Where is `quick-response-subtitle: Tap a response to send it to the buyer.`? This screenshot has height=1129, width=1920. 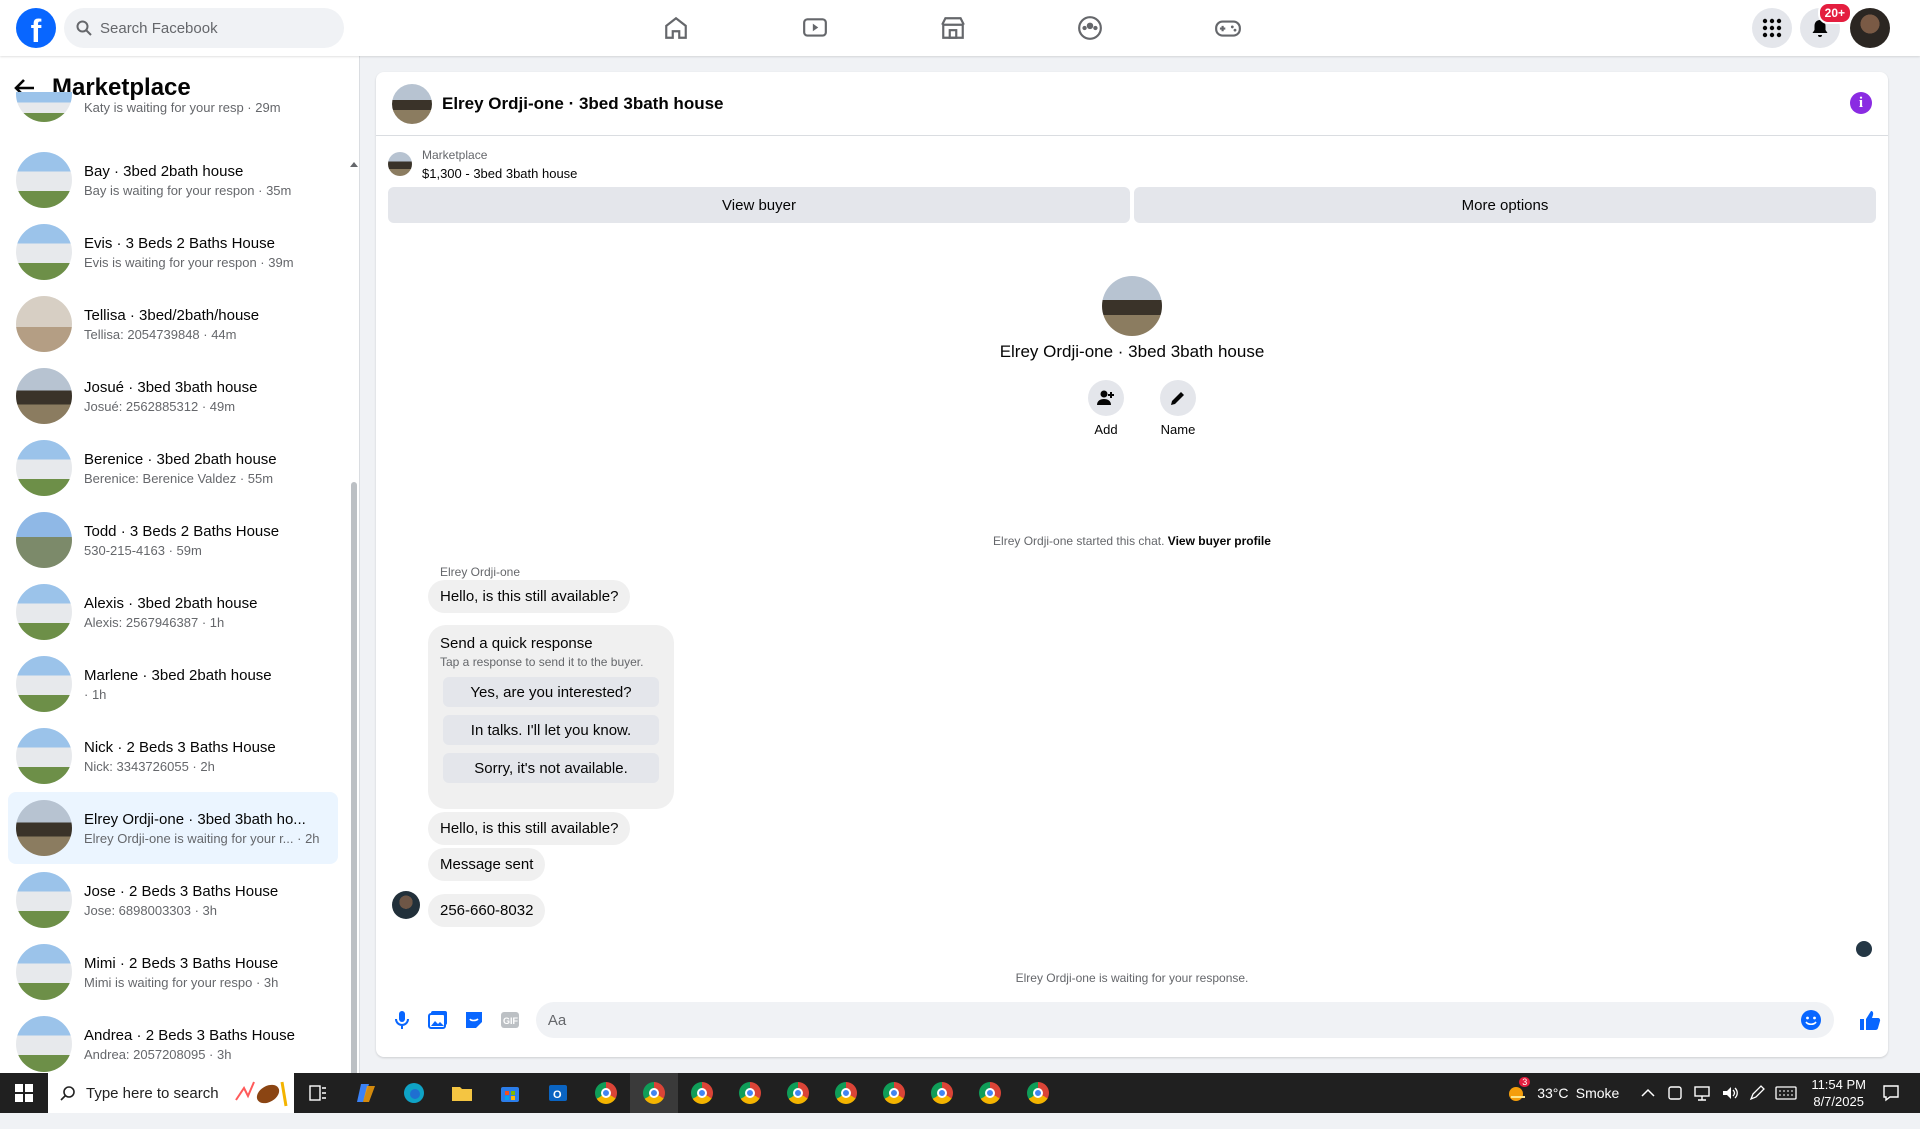
quick-response-subtitle: Tap a response to send it to the buyer. is located at coordinates (542, 662).